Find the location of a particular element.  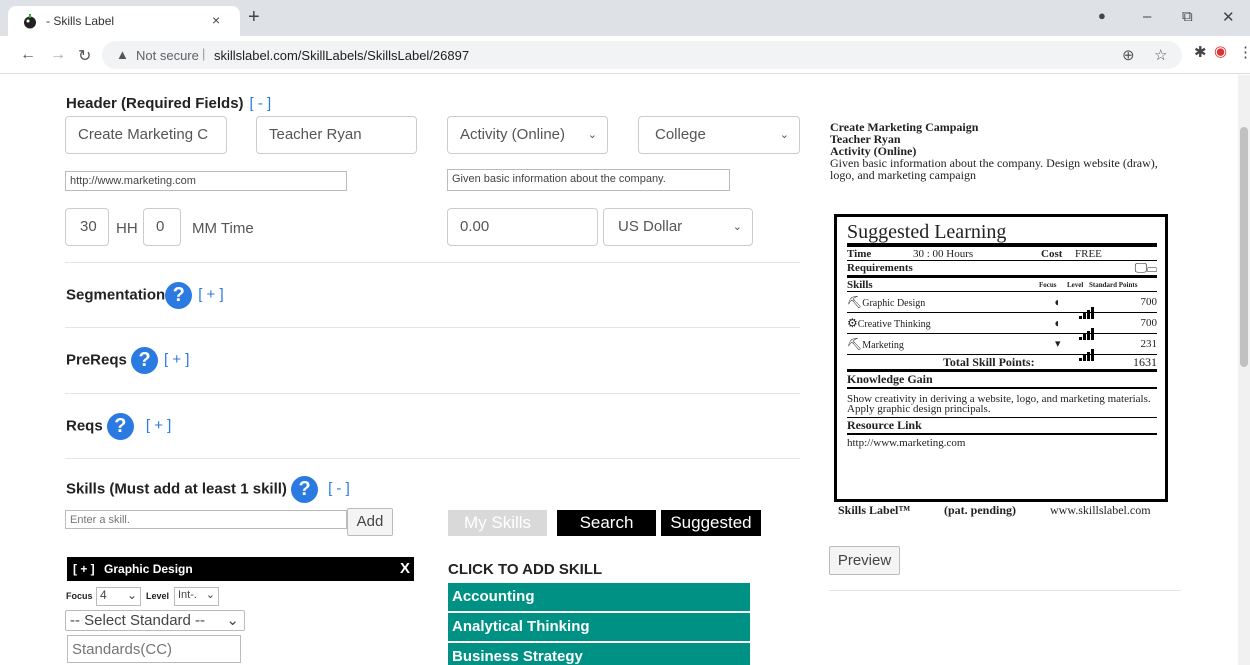

extensions-icon: ✱ is located at coordinates (1200, 52).